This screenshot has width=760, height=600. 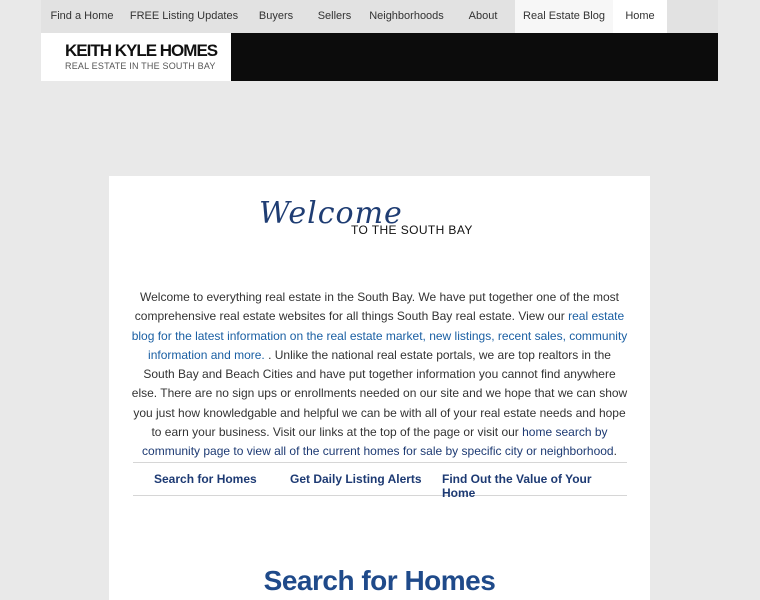 What do you see at coordinates (406, 16) in the screenshot?
I see `nav-neighborhoods: Neighborhoods` at bounding box center [406, 16].